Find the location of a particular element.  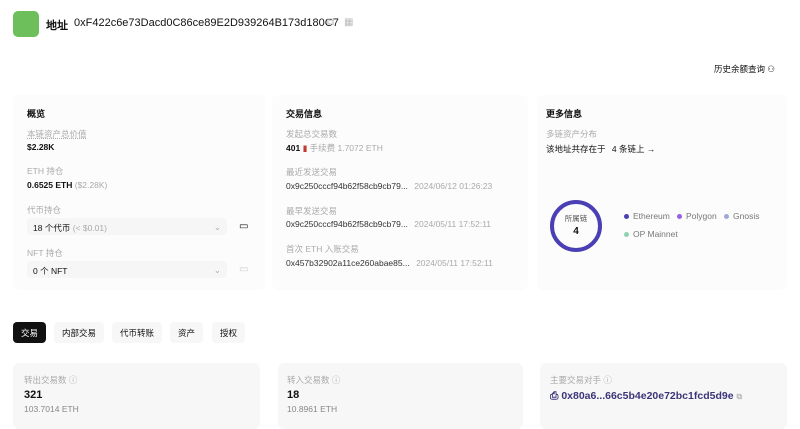

tx-count: 401 is located at coordinates (293, 148).